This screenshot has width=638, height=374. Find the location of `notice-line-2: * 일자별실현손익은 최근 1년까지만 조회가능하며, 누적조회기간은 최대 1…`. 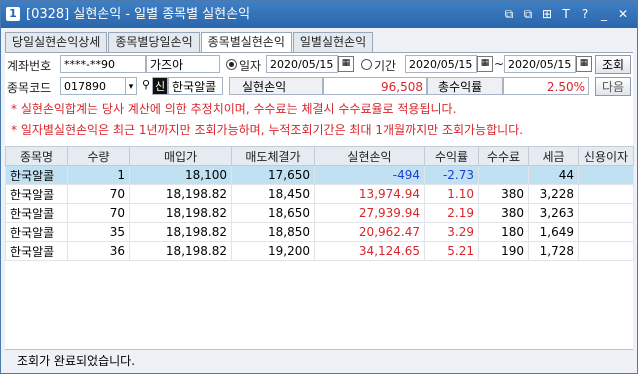

notice-line-2: * 일자별실현손익은 최근 1년까지만 조회가능하며, 누적조회기간은 최대 1… is located at coordinates (267, 130).